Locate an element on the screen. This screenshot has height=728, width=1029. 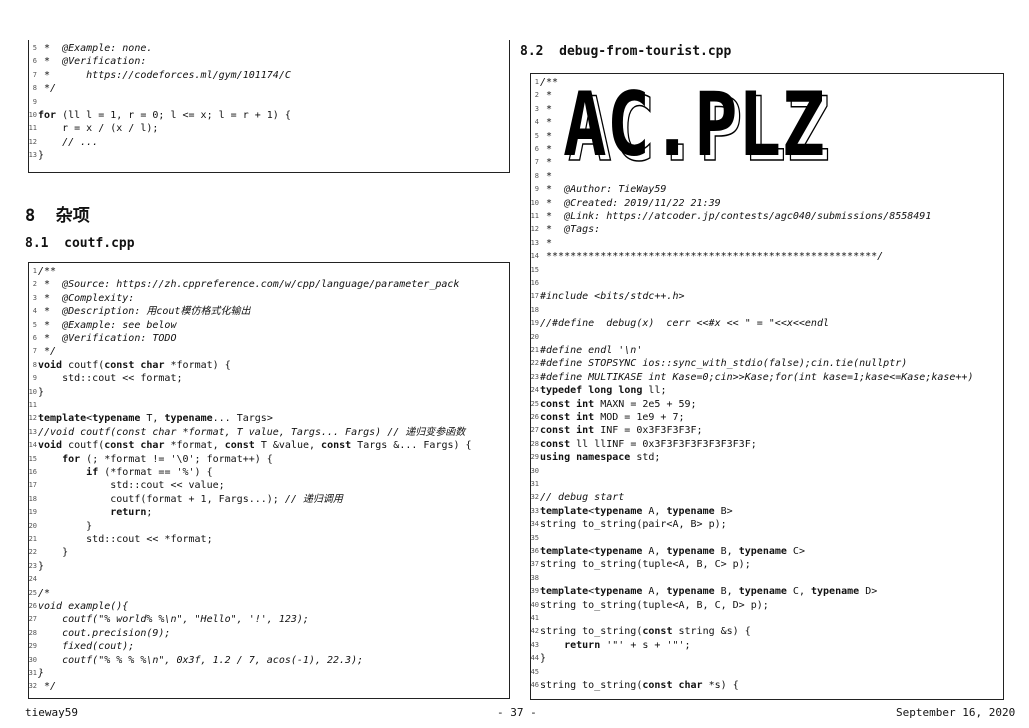
line-number: 10 is located at coordinates (534, 202).